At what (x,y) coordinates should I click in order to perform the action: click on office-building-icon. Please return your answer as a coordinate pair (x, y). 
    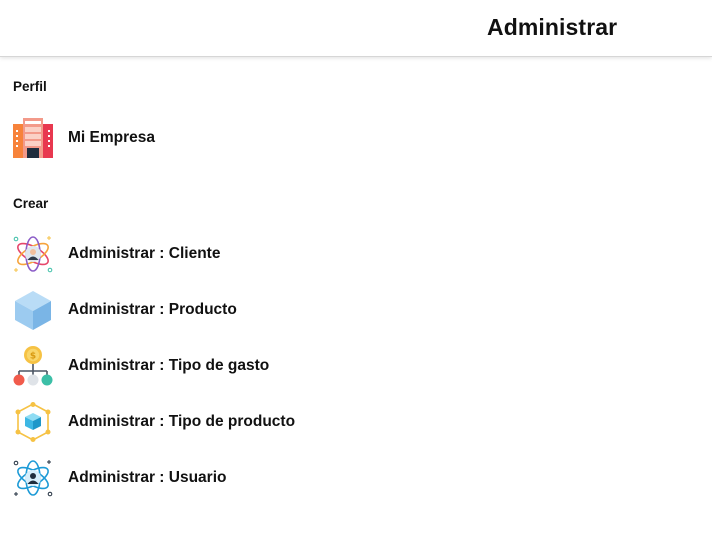
    Looking at the image, I should click on (33, 138).